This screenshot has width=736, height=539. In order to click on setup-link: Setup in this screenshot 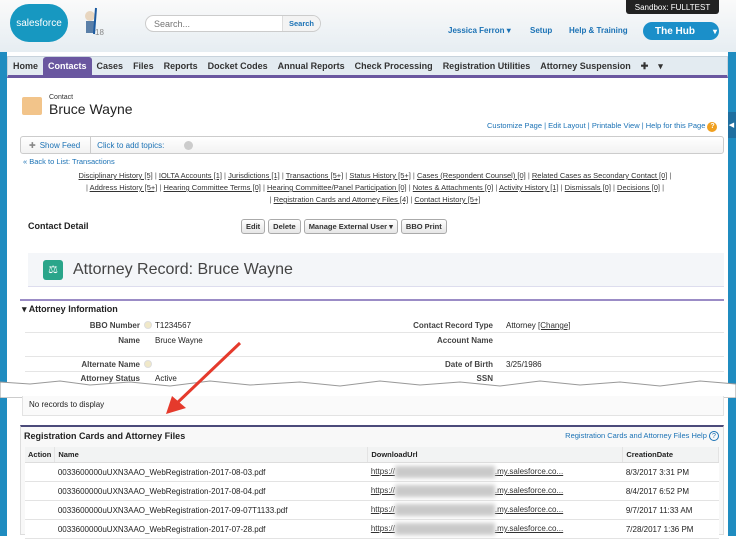, I will do `click(541, 30)`.